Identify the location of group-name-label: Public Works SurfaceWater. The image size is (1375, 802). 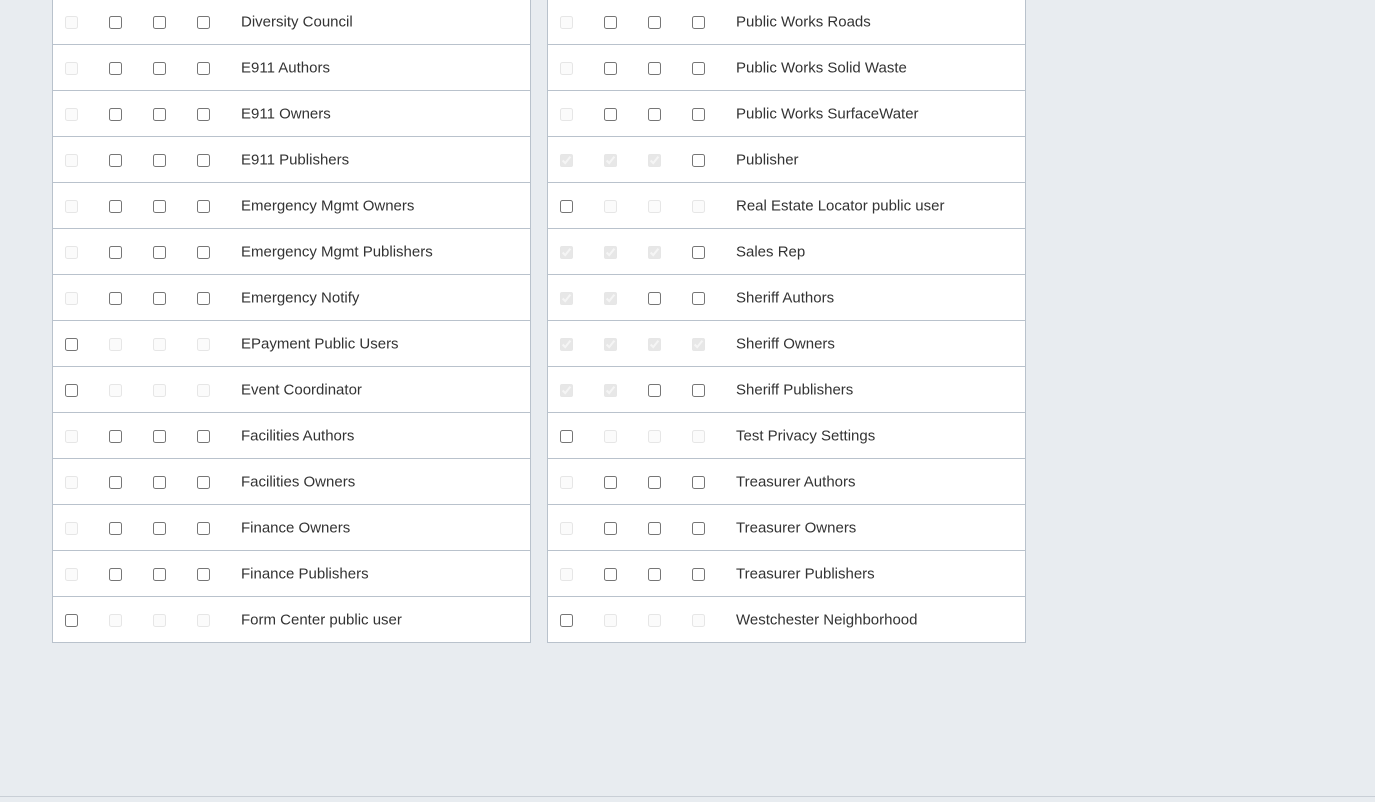
(827, 113).